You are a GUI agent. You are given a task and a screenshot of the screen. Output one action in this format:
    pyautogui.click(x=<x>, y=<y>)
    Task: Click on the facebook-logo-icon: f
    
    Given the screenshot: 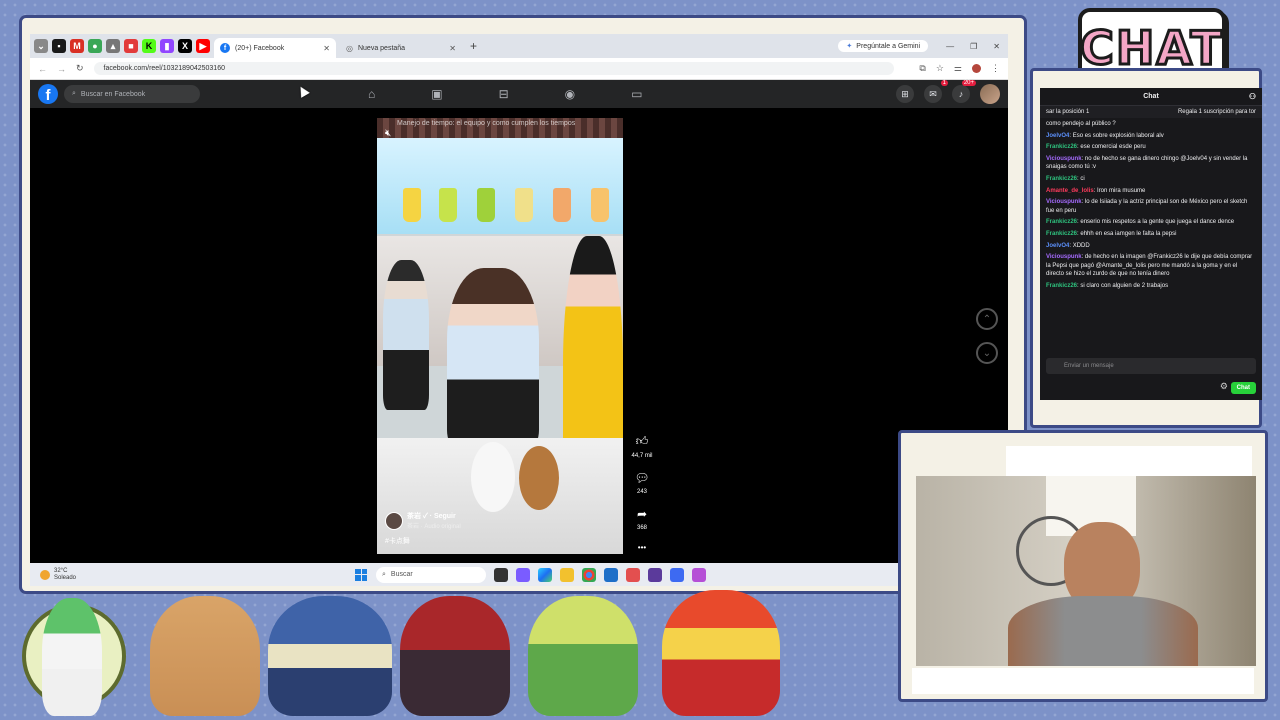 What is the action you would take?
    pyautogui.click(x=48, y=94)
    